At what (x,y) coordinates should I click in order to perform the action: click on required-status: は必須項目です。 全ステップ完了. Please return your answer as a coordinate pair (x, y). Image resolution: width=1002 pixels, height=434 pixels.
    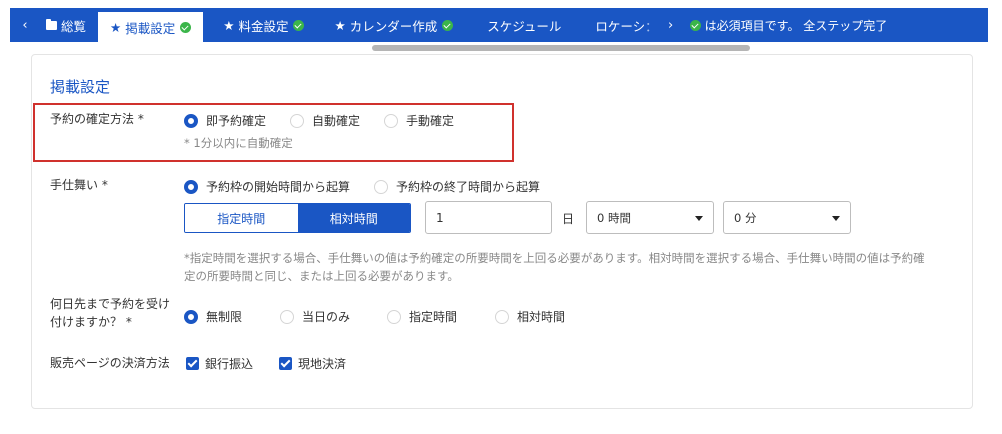
    Looking at the image, I should click on (788, 25).